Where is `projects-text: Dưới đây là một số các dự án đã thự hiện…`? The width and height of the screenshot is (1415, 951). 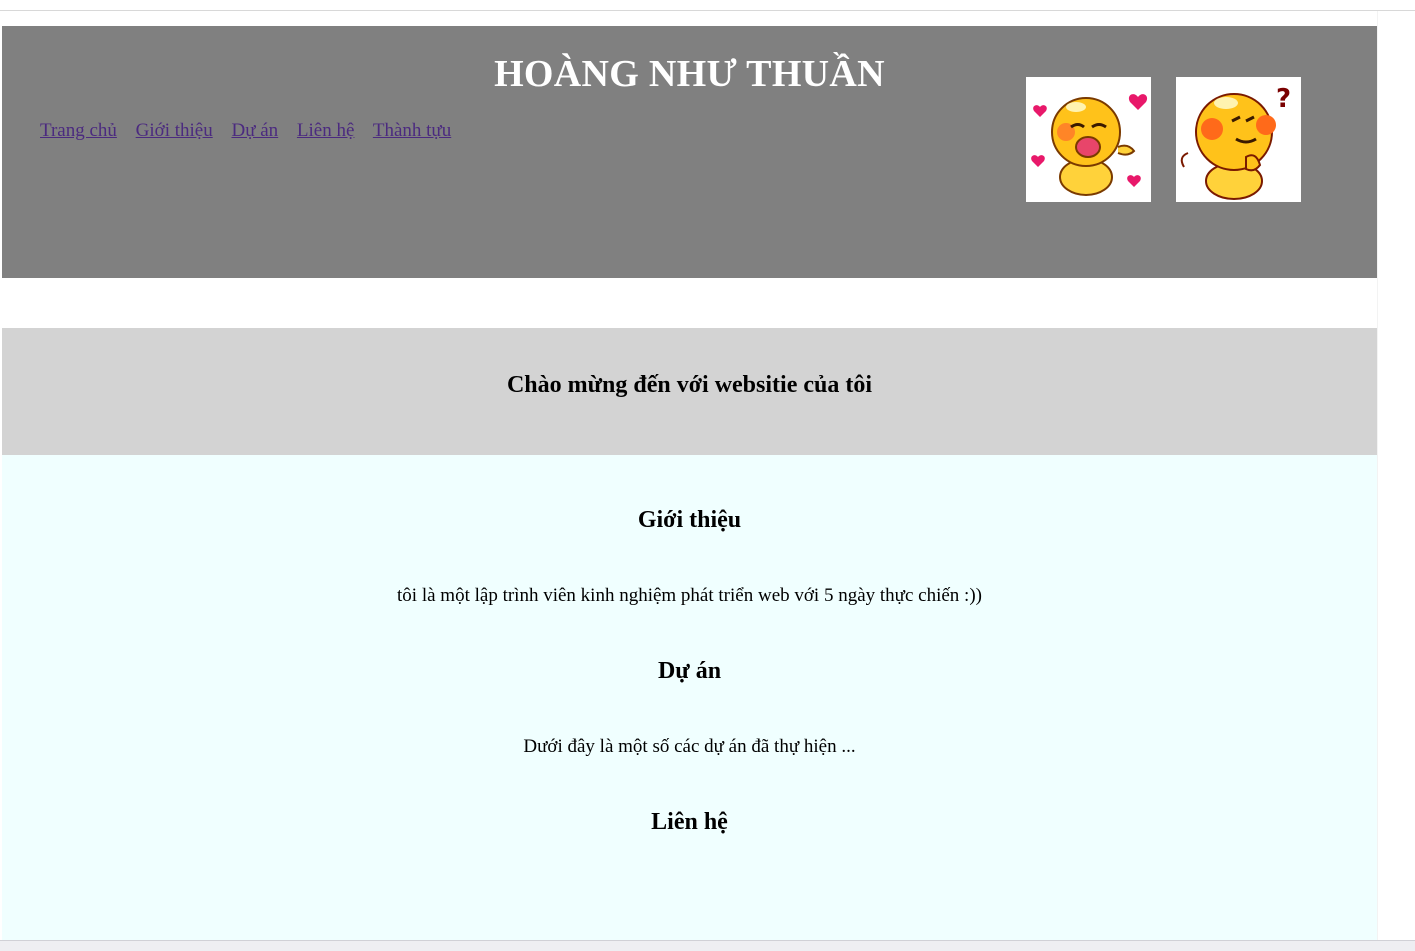
projects-text: Dưới đây là một số các dự án đã thự hiện… is located at coordinates (689, 746).